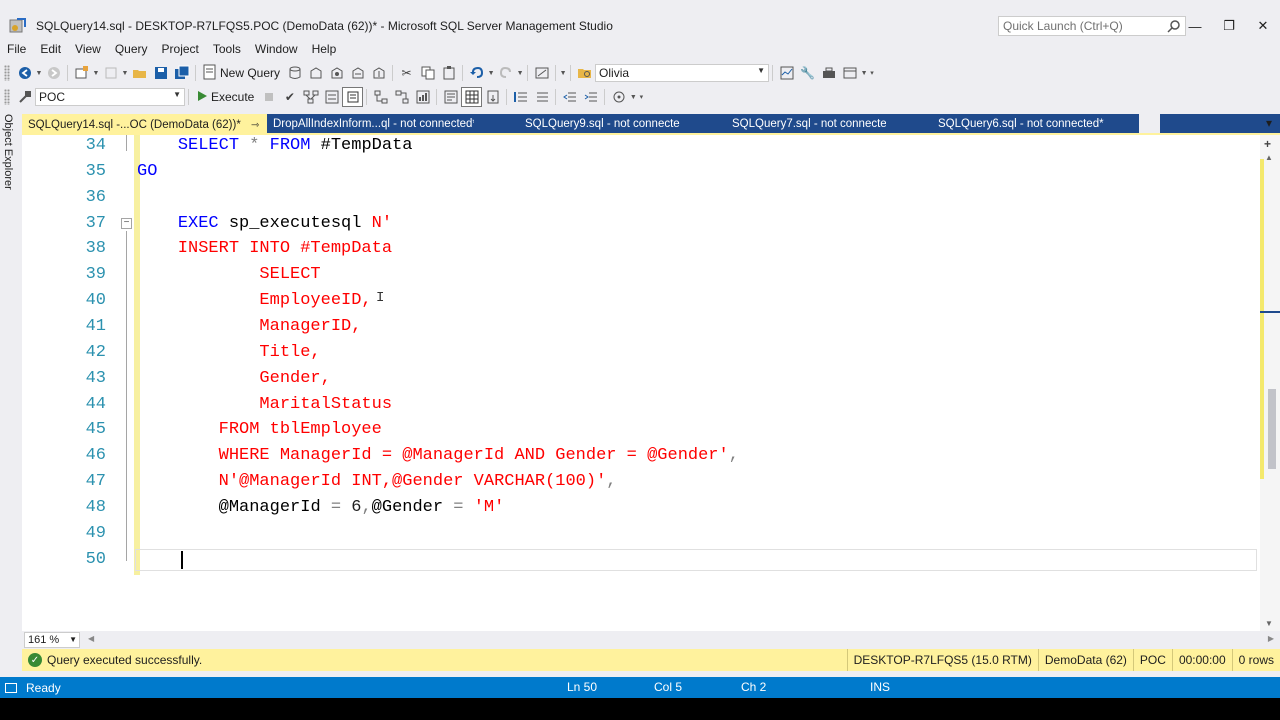  What do you see at coordinates (641, 172) in the screenshot?
I see `code-line: 35 GO` at bounding box center [641, 172].